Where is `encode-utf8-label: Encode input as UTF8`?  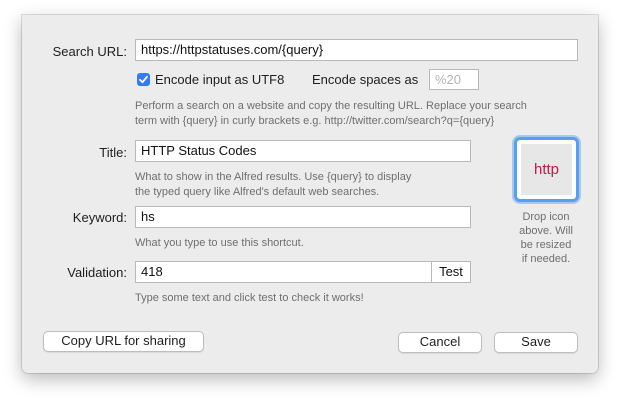
encode-utf8-label: Encode input as UTF8 is located at coordinates (220, 79).